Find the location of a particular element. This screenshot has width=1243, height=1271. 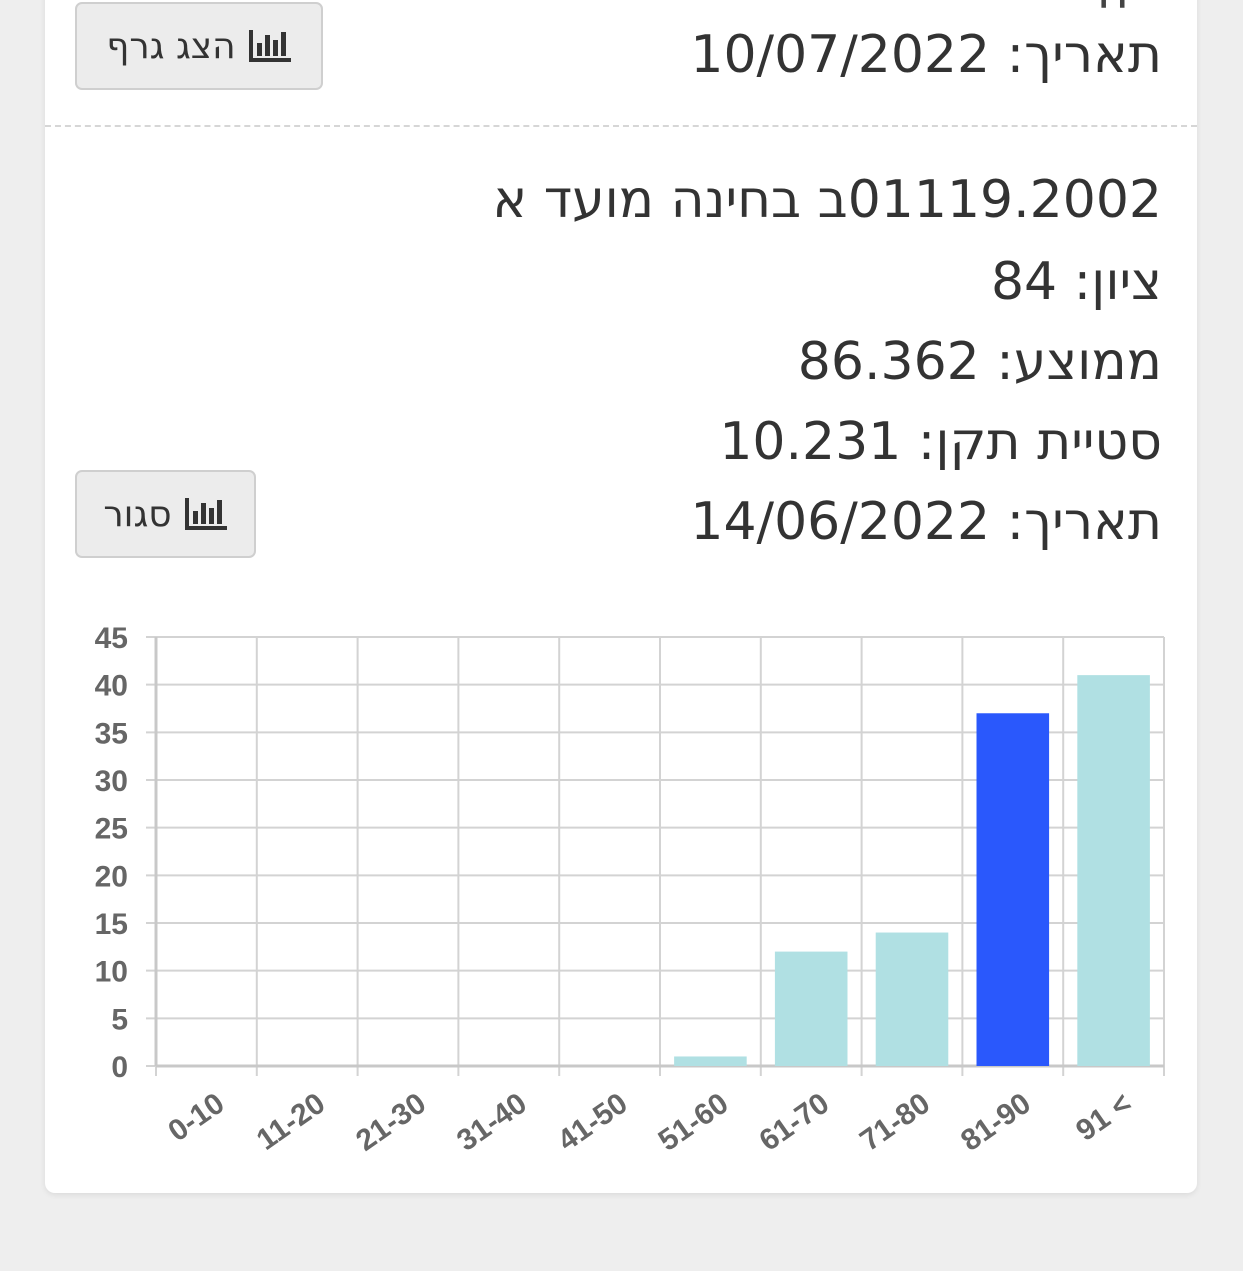

x-tick-label: 0-10 is located at coordinates (196, 1117).